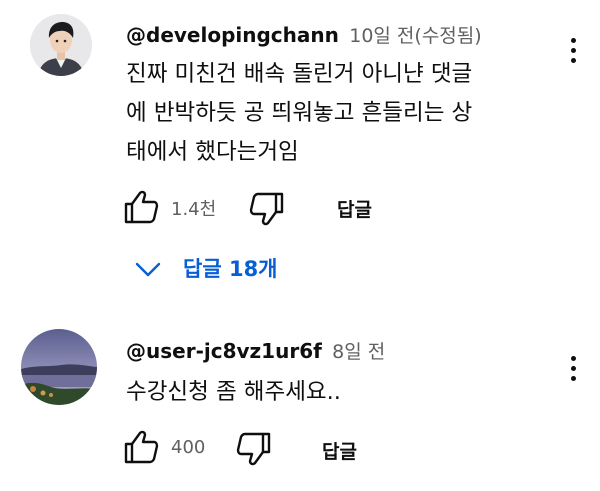 This screenshot has height=491, width=600. I want to click on timestamp: 8일 전, so click(359, 352).